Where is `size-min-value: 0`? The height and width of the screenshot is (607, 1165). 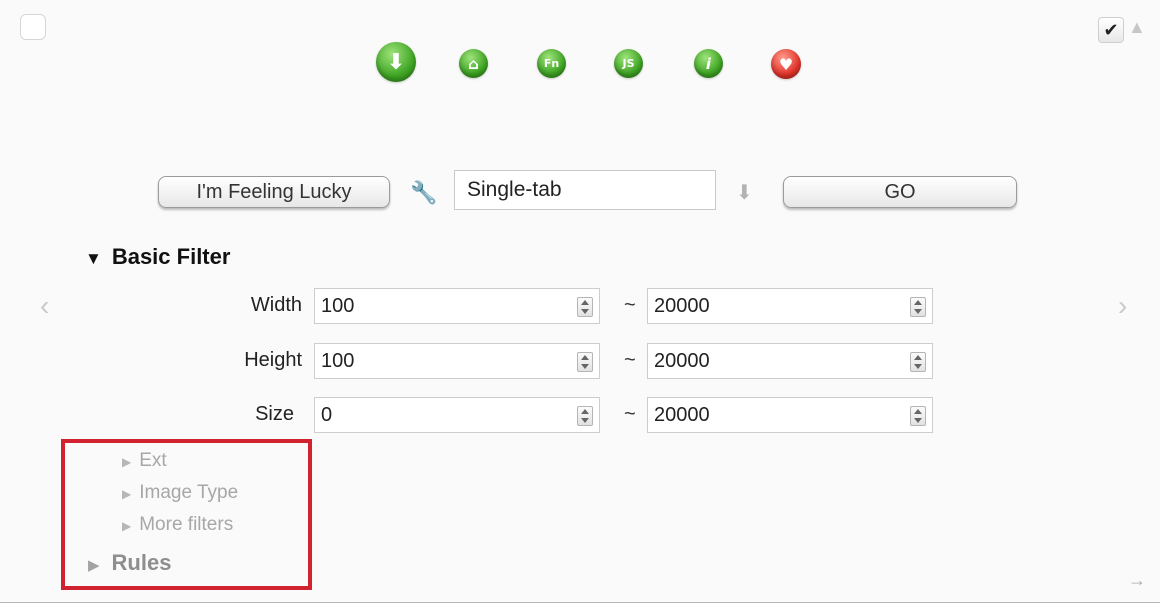
size-min-value: 0 is located at coordinates (327, 414).